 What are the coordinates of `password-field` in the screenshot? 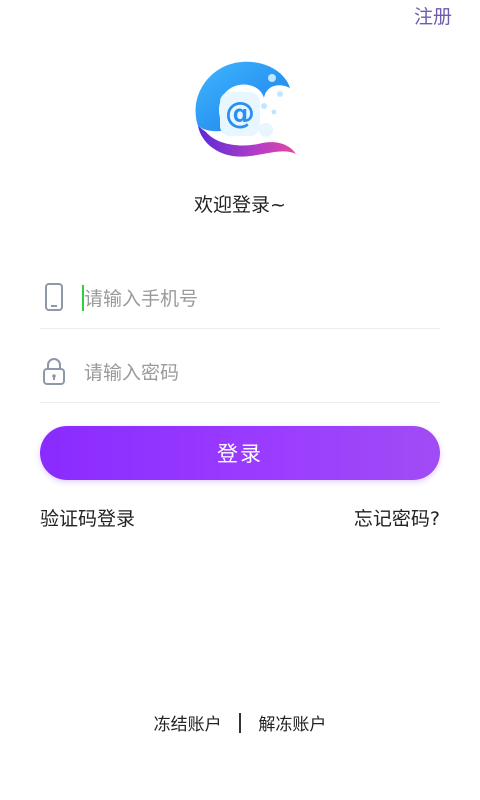 It's located at (240, 372).